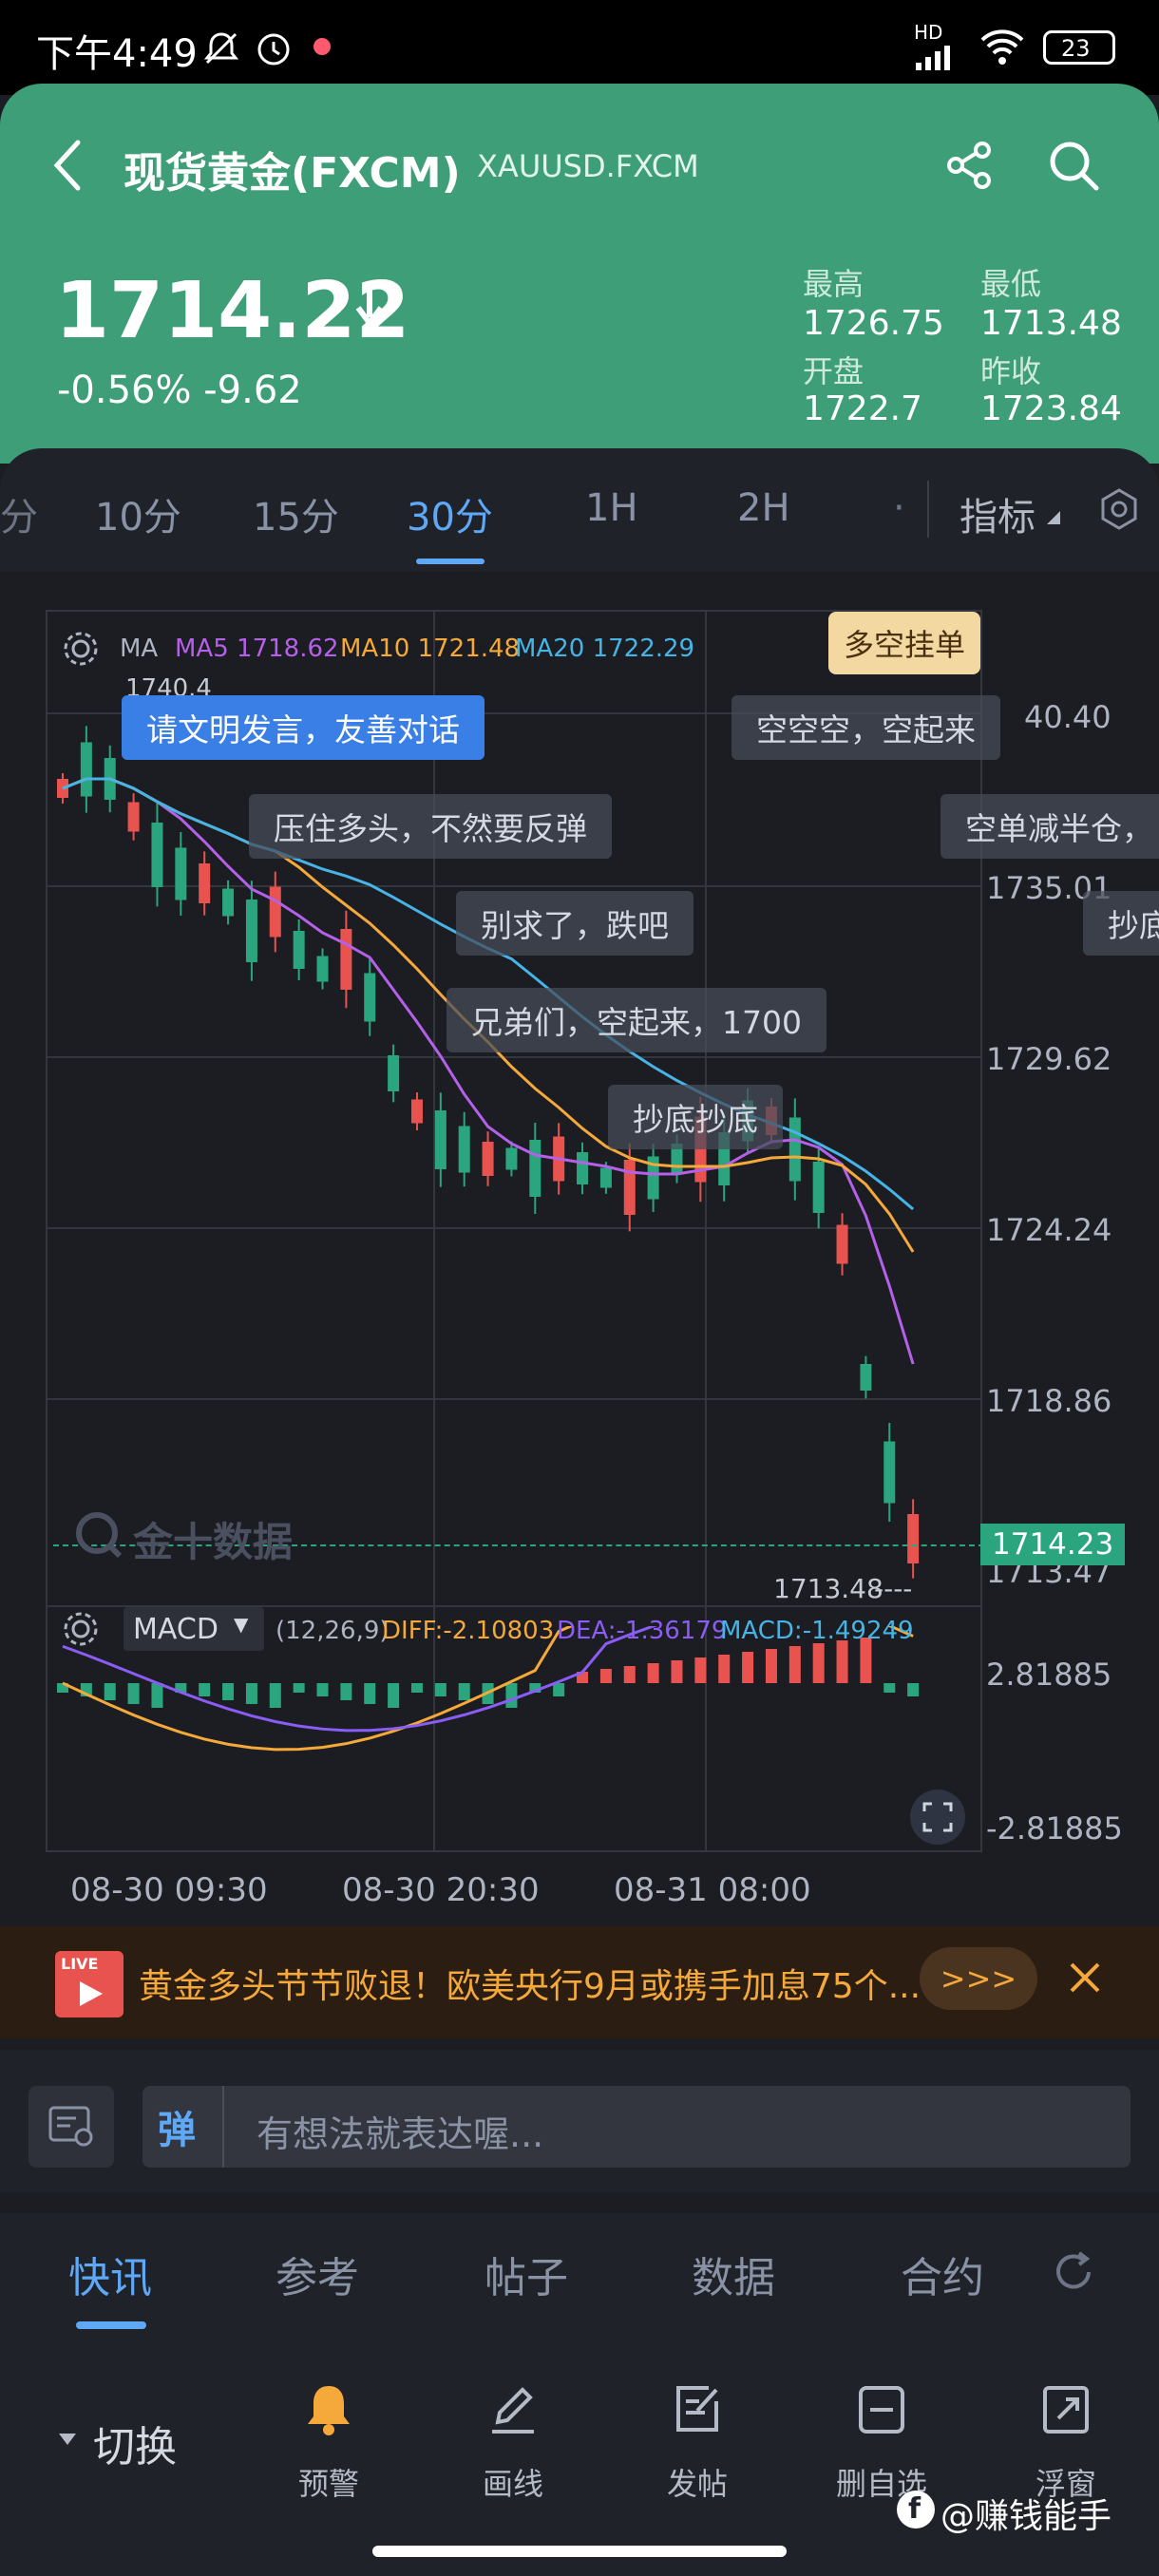  Describe the element at coordinates (1051, 408) in the screenshot. I see `prev-close-value: 1723.84` at that location.